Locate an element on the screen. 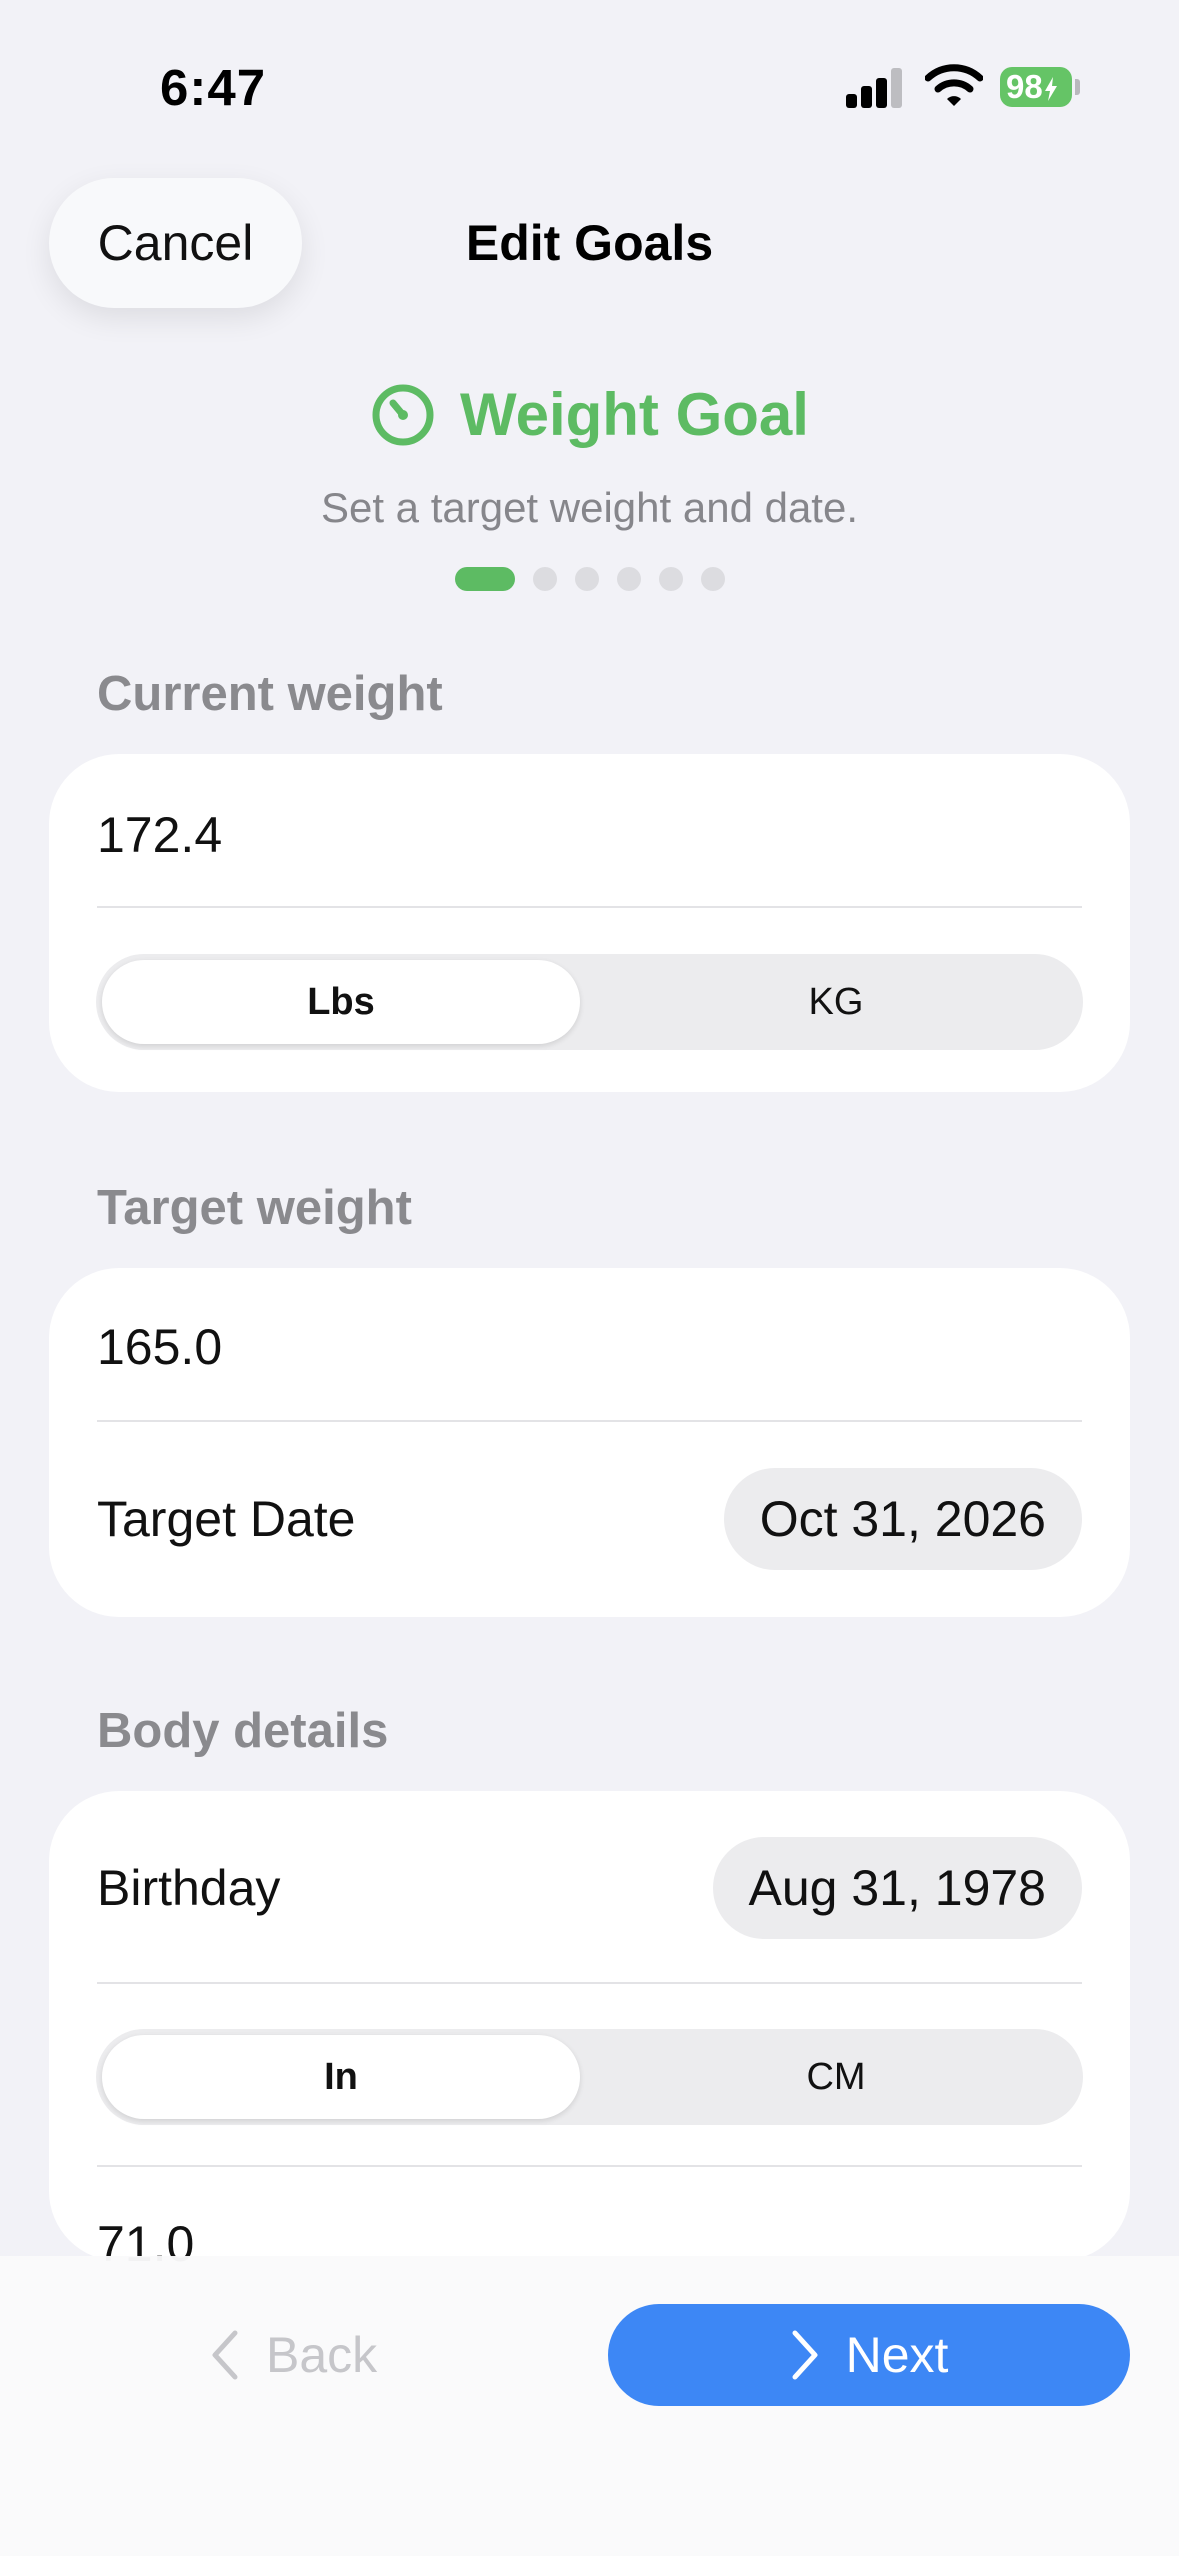 This screenshot has width=1179, height=2556. unit-lbs-option: Lbs is located at coordinates (341, 1002).